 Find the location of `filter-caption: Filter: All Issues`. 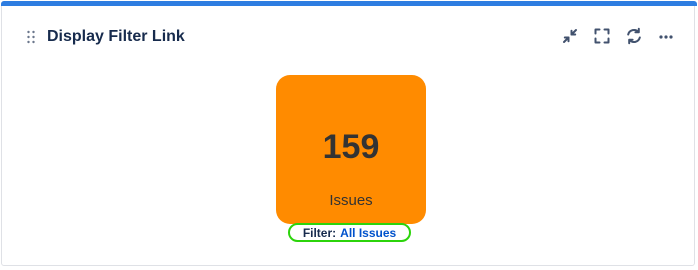

filter-caption: Filter: All Issues is located at coordinates (349, 232).